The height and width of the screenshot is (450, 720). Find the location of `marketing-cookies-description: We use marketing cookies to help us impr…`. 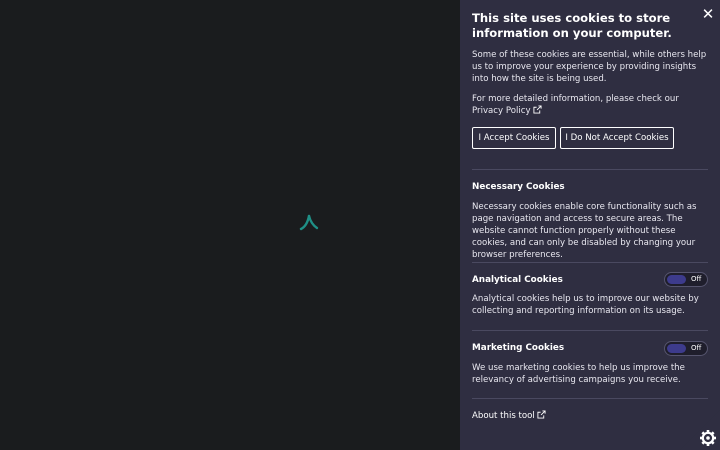

marketing-cookies-description: We use marketing cookies to help us impr… is located at coordinates (578, 374).